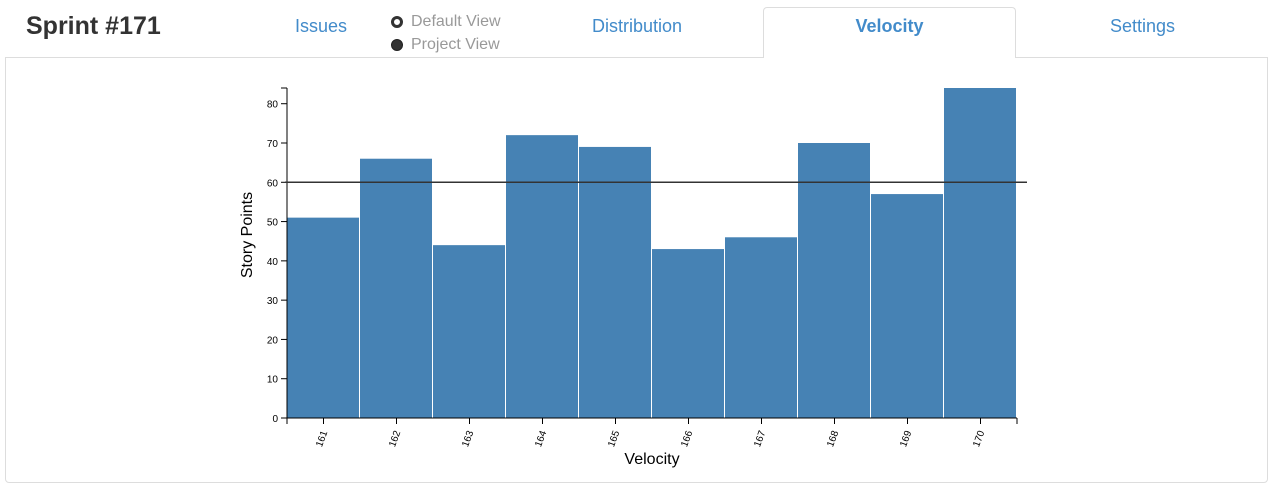 The image size is (1276, 490). Describe the element at coordinates (273, 340) in the screenshot. I see `y-tick-label: 20` at that location.